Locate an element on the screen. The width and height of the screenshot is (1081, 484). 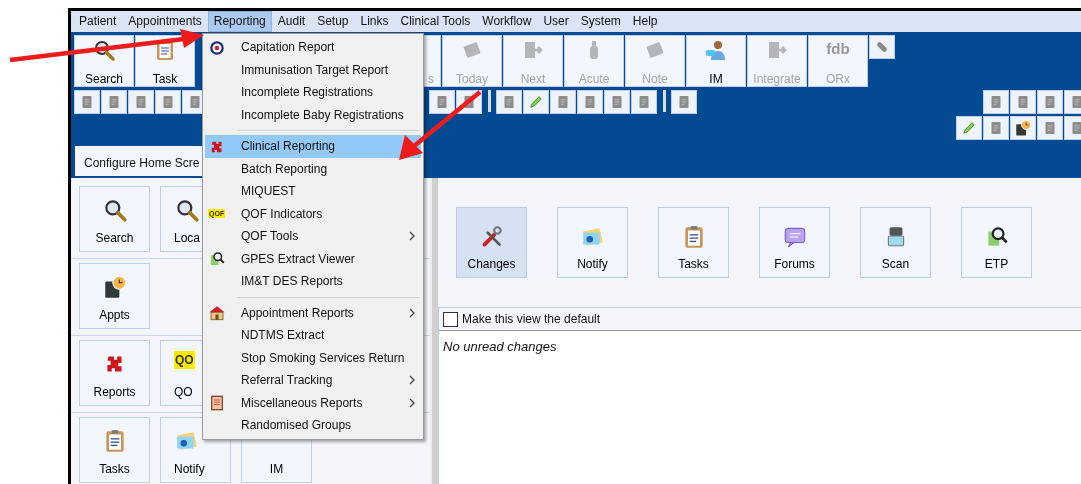
menu-bar-item: System is located at coordinates (600, 21).